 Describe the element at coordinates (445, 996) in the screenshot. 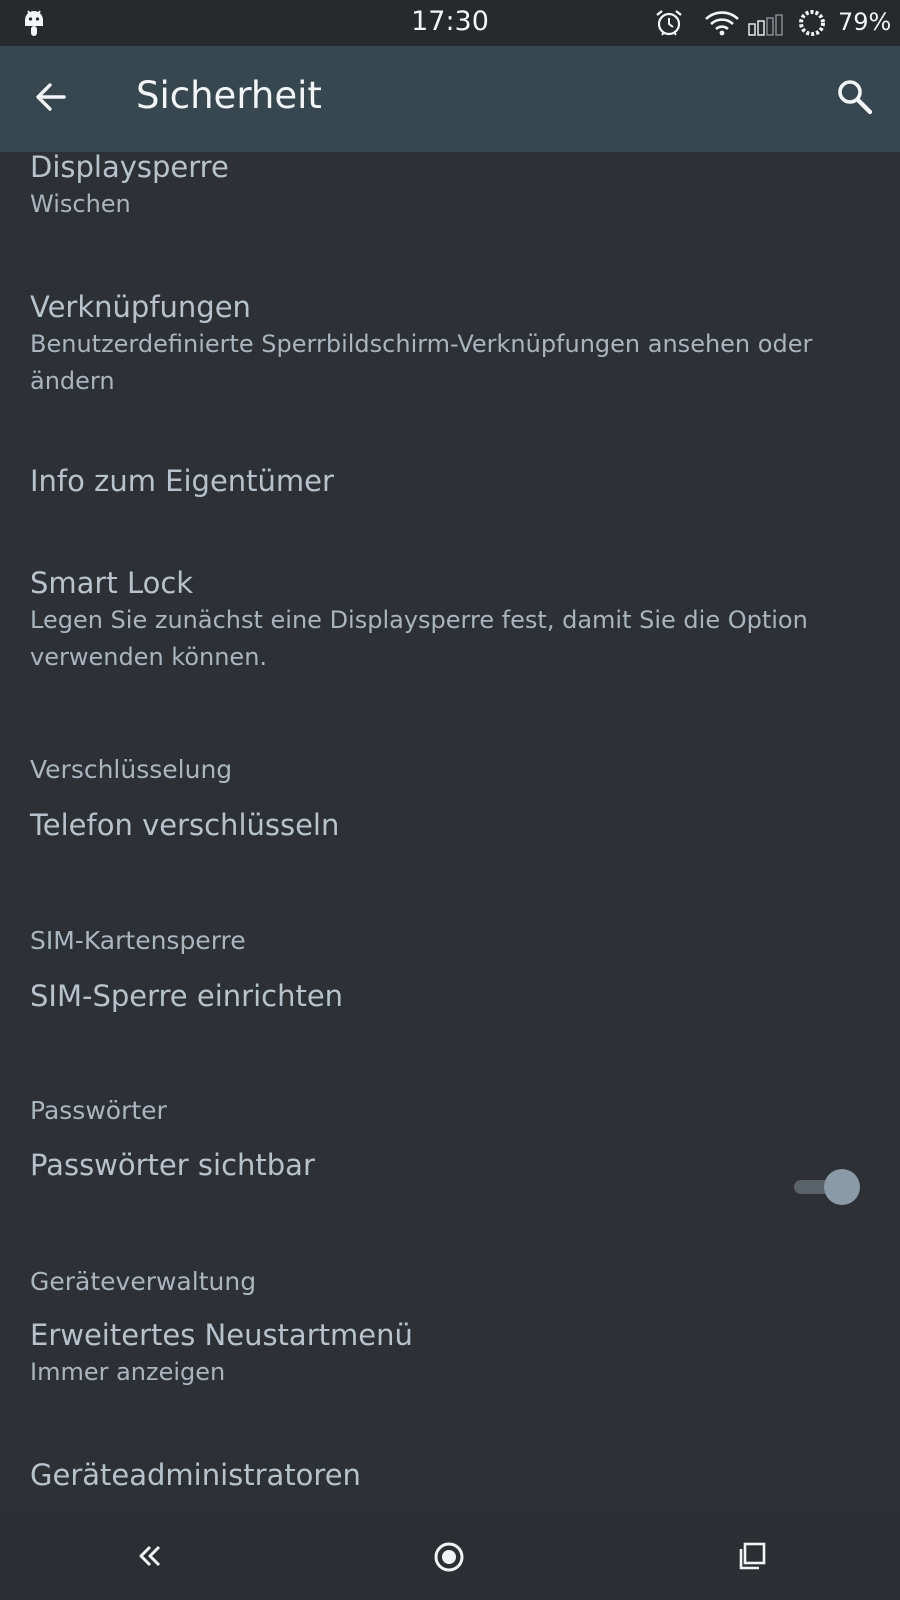

I see `list-item-sim-sperre: SIM-Sperre einrichten` at that location.